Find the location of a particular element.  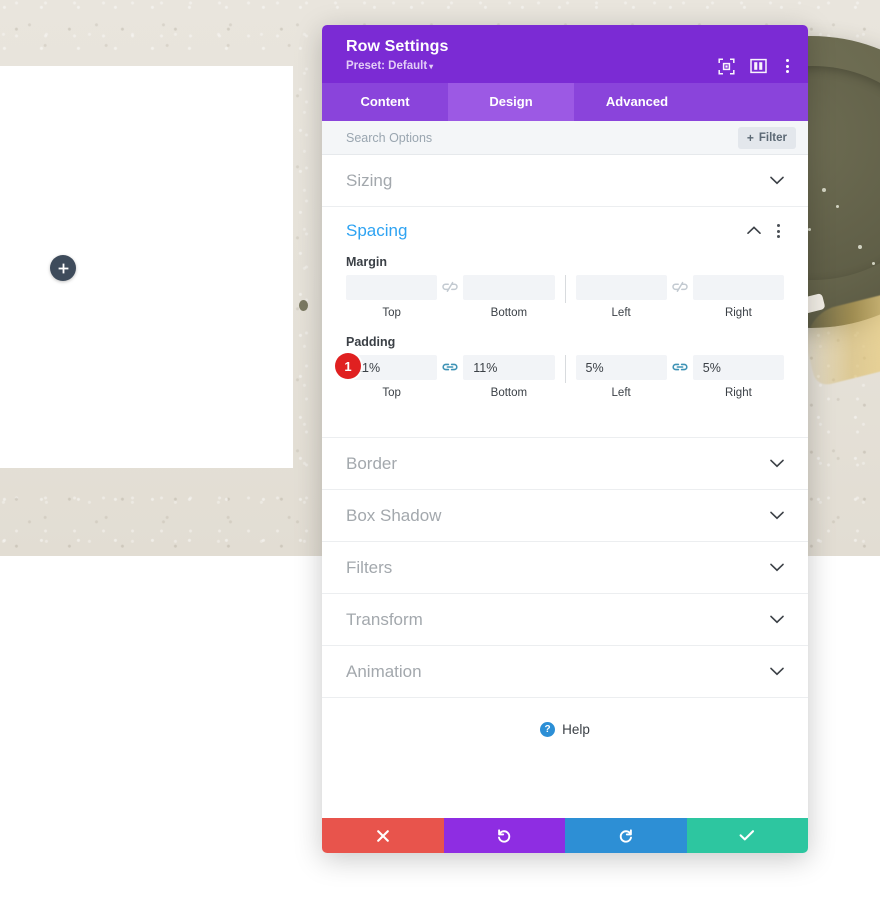

margin-horizontal-group: Left Right is located at coordinates (679, 297).